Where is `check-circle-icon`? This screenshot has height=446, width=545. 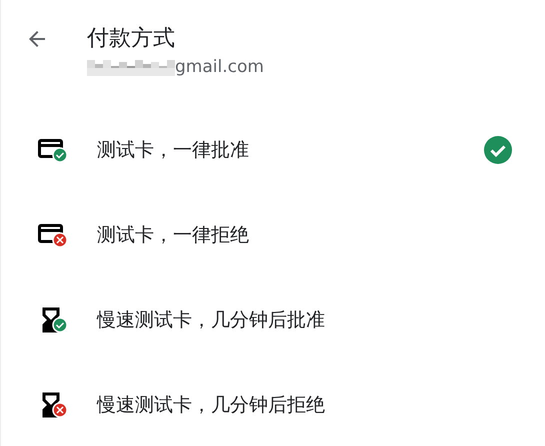
check-circle-icon is located at coordinates (498, 150).